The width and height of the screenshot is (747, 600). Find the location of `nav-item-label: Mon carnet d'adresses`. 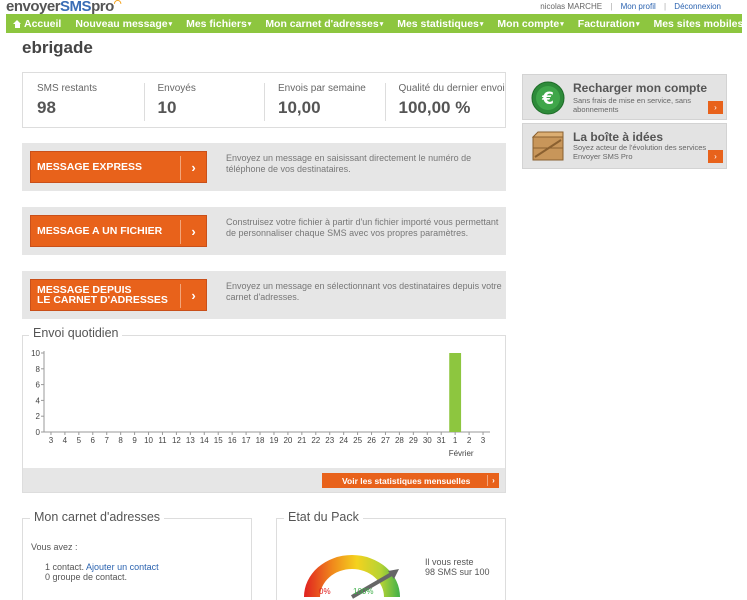

nav-item-label: Mon carnet d'adresses is located at coordinates (322, 23).